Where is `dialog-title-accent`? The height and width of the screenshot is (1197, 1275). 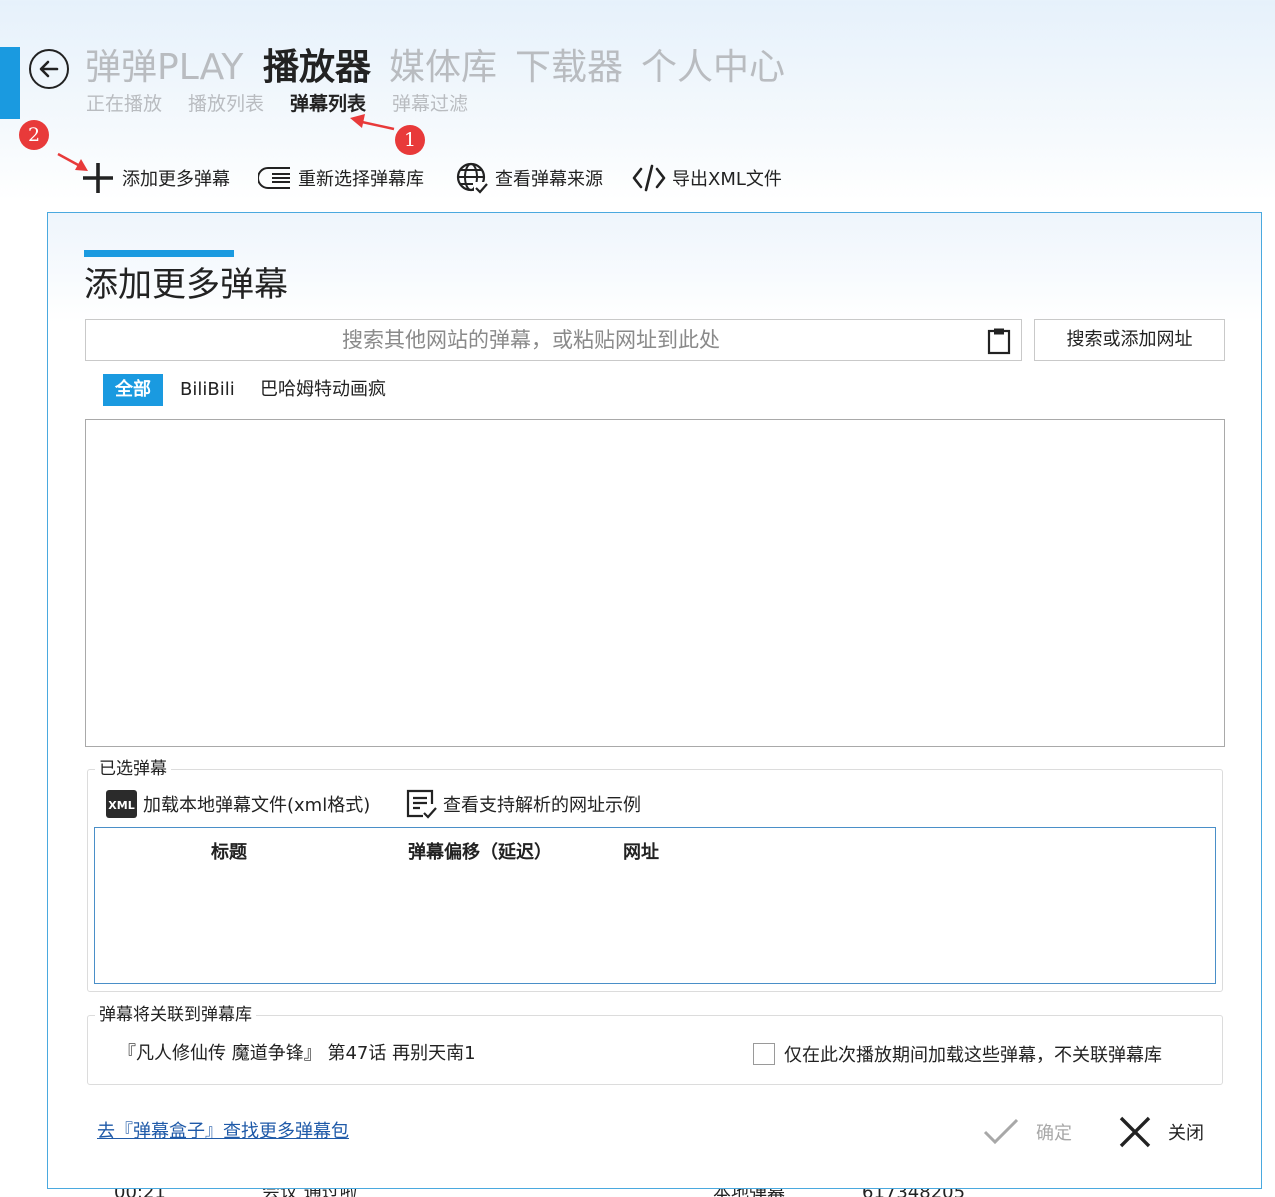 dialog-title-accent is located at coordinates (159, 253).